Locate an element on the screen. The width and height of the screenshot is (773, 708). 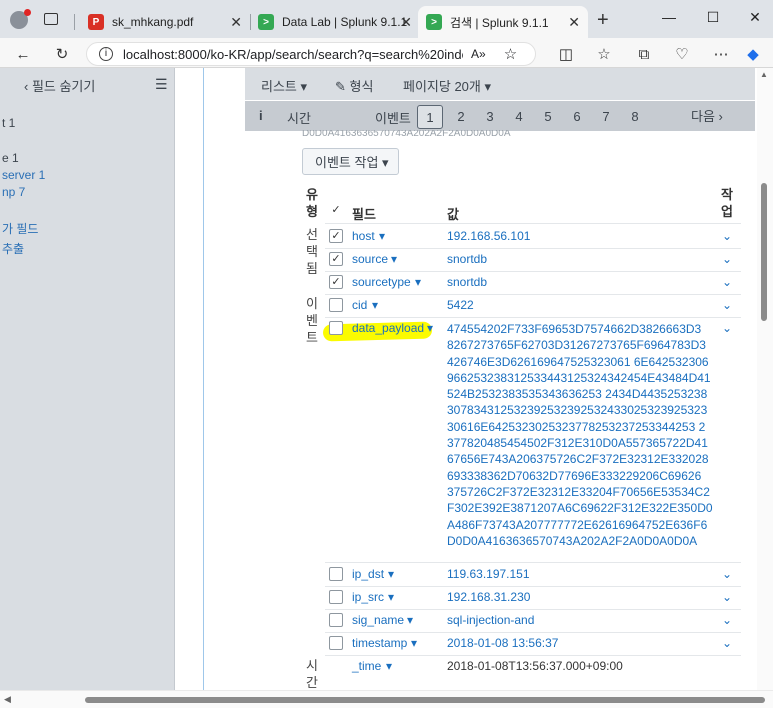
minimize-icon: — is located at coordinates (669, 17).